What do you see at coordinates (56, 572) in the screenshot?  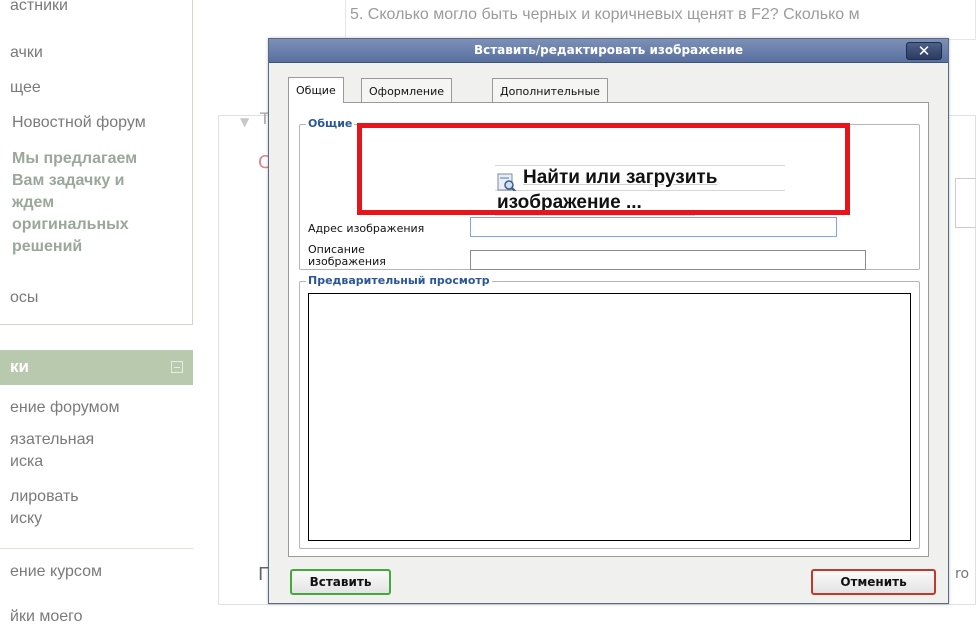 I see `sidebar-item: ение курсом` at bounding box center [56, 572].